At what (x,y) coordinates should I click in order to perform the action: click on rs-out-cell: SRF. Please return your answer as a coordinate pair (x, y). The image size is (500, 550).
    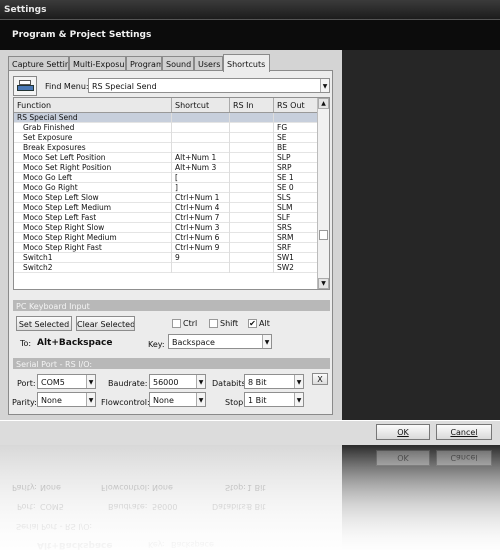
    Looking at the image, I should click on (296, 248).